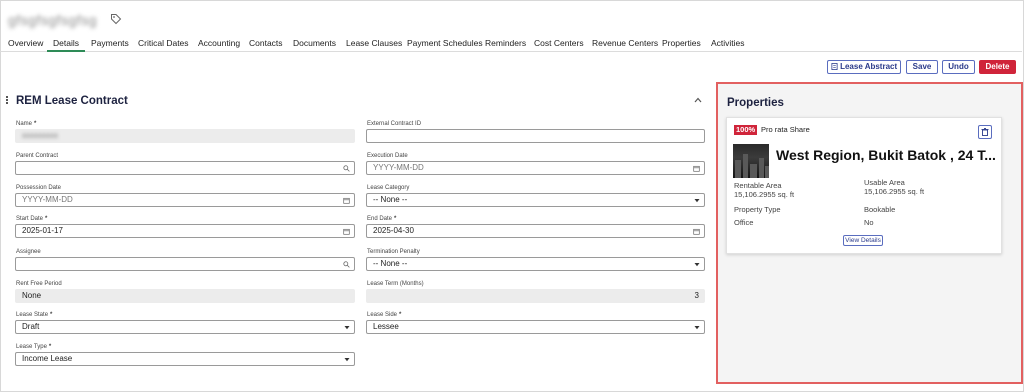 This screenshot has height=392, width=1024. Describe the element at coordinates (25, 44) in the screenshot. I see `tab-overview: Overview` at that location.